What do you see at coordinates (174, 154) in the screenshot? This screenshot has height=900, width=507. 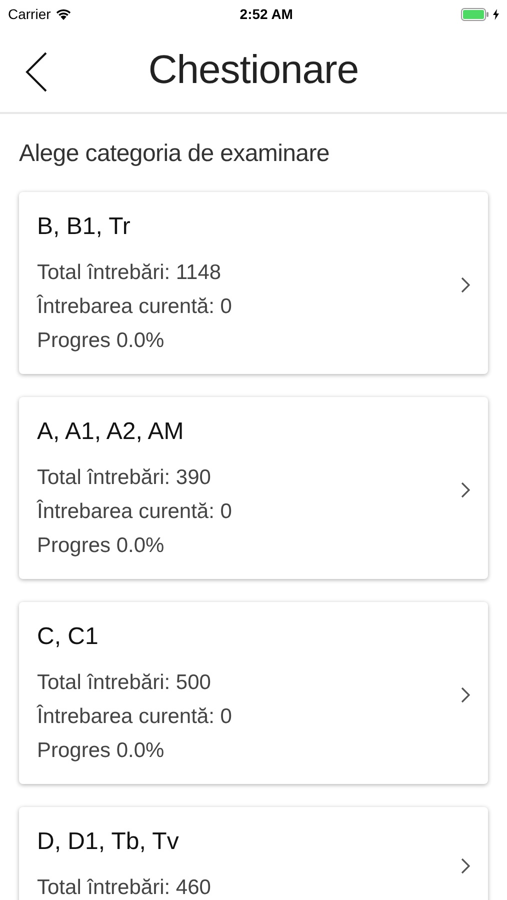 I see `section-heading: Alege categoria de examinare` at bounding box center [174, 154].